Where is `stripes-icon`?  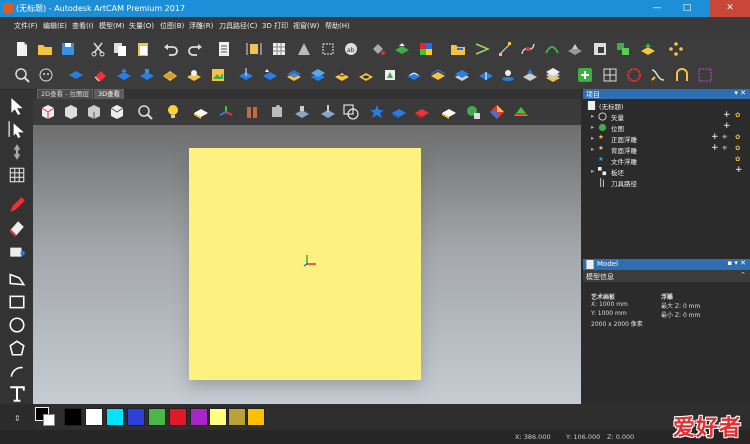 stripes-icon is located at coordinates (521, 112).